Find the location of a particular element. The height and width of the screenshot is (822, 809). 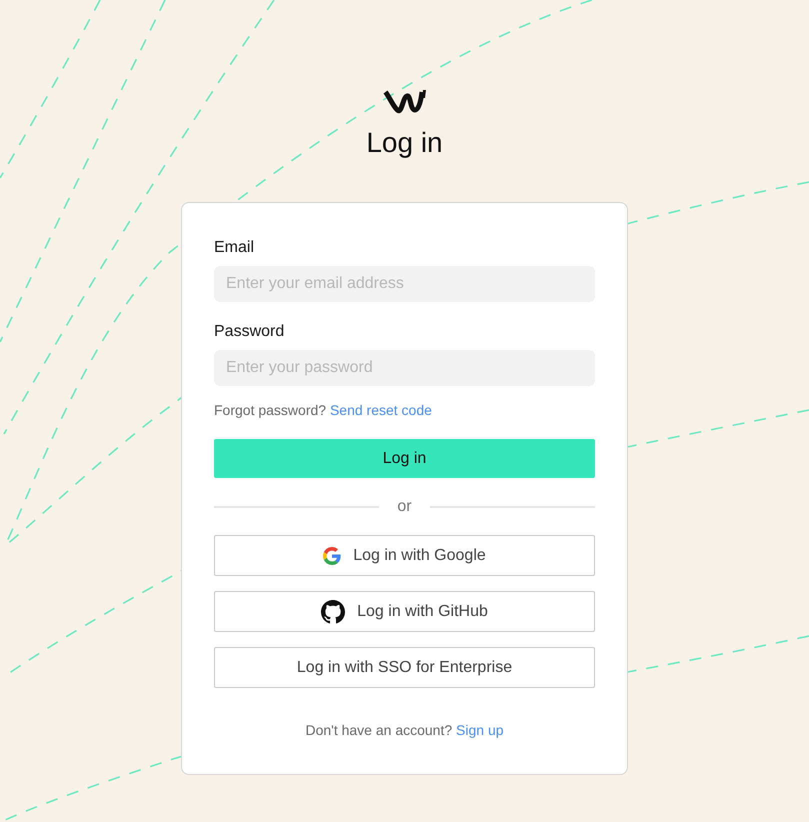

provider-login-button: Log in with SSO for Enterprise is located at coordinates (404, 667).